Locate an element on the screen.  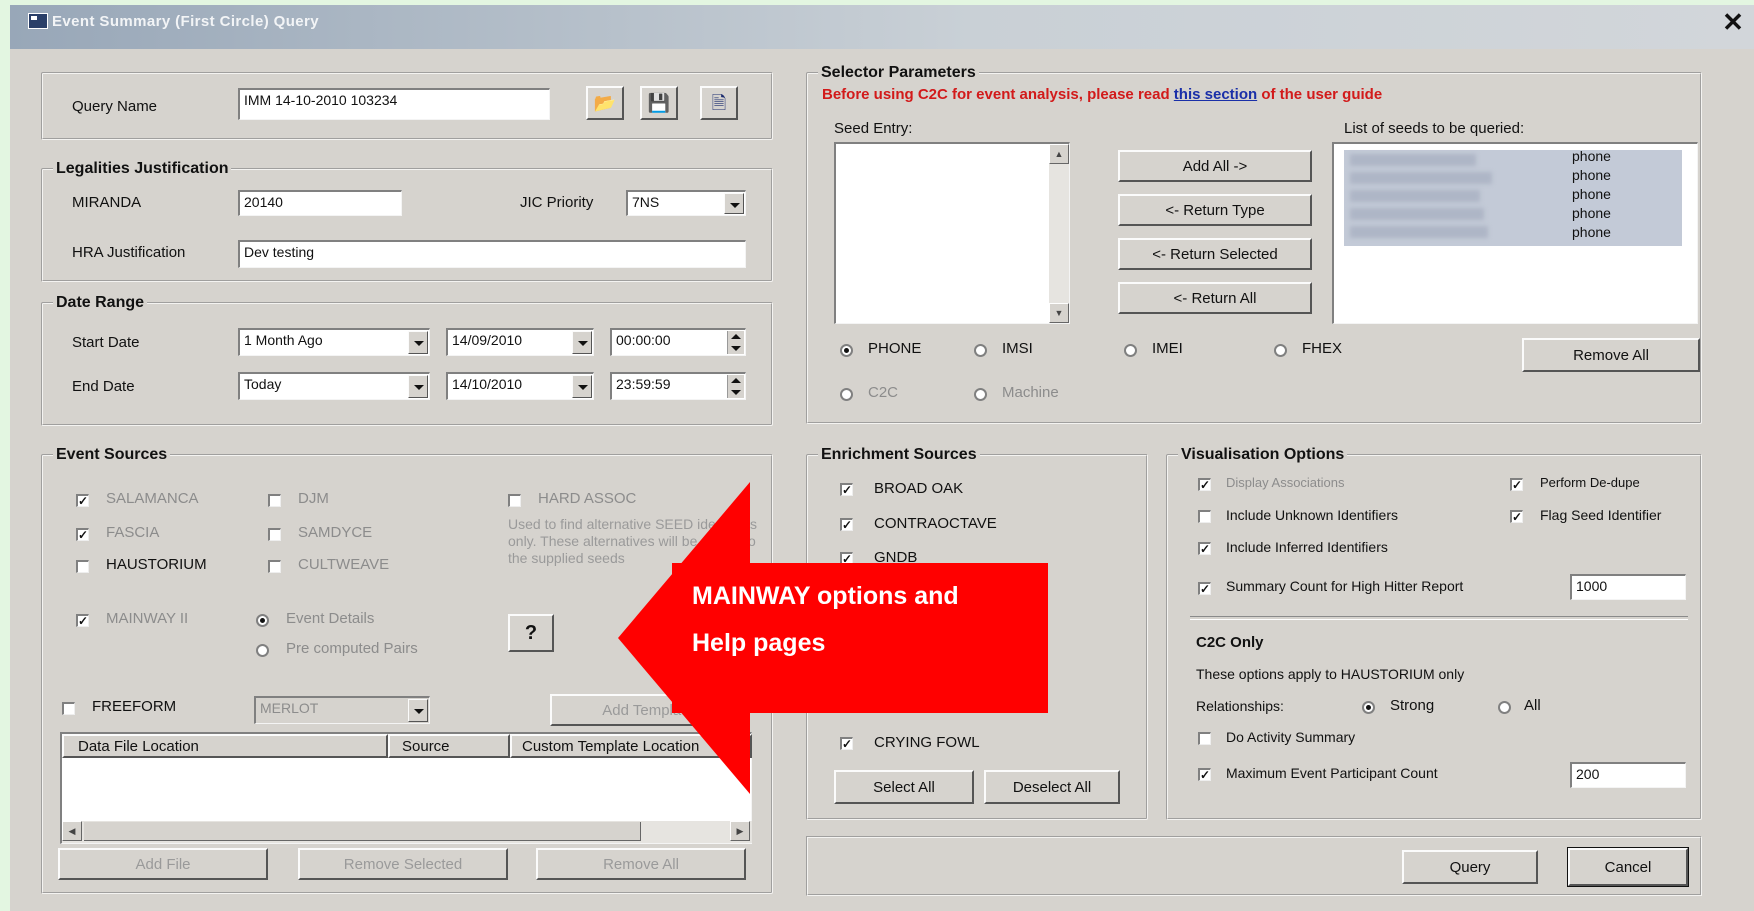
precomputed-pairs-radio is located at coordinates (262, 650).